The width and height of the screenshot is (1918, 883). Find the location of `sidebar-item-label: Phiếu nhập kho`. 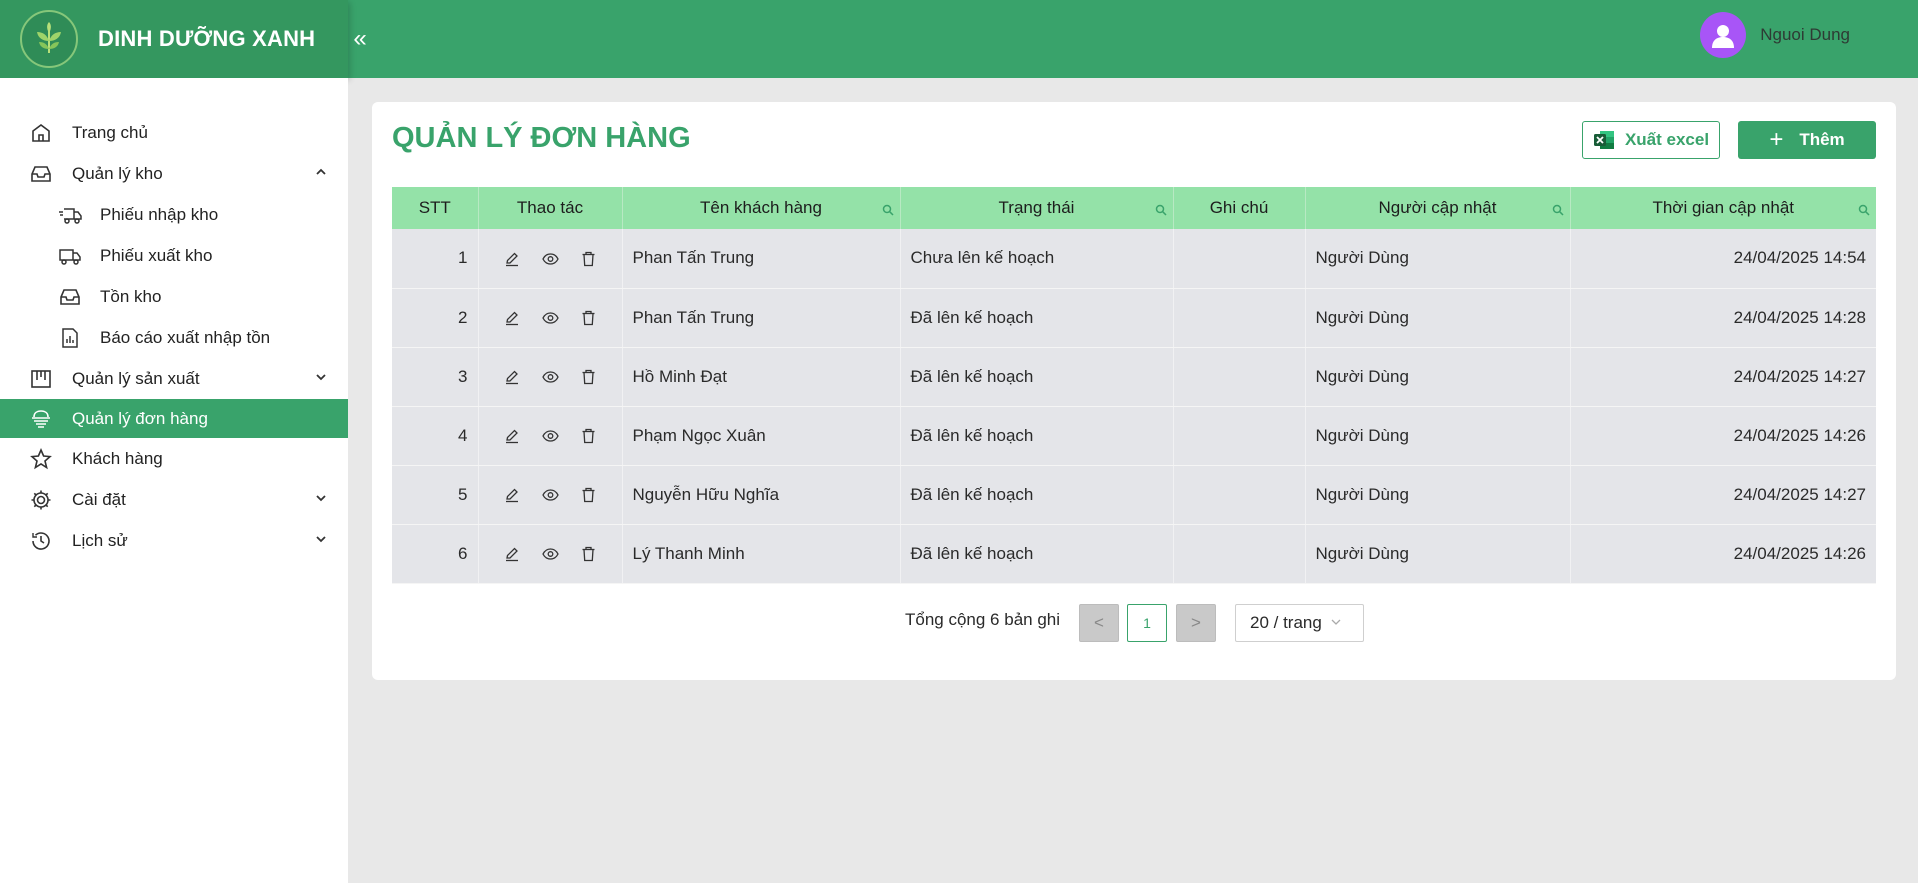

sidebar-item-label: Phiếu nhập kho is located at coordinates (159, 214).